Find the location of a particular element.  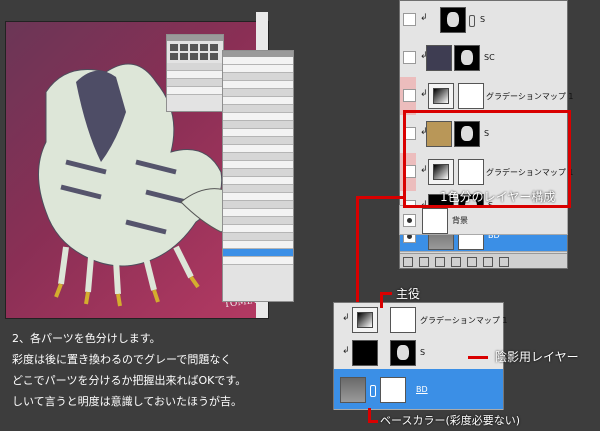

trash-icon is located at coordinates (504, 262).